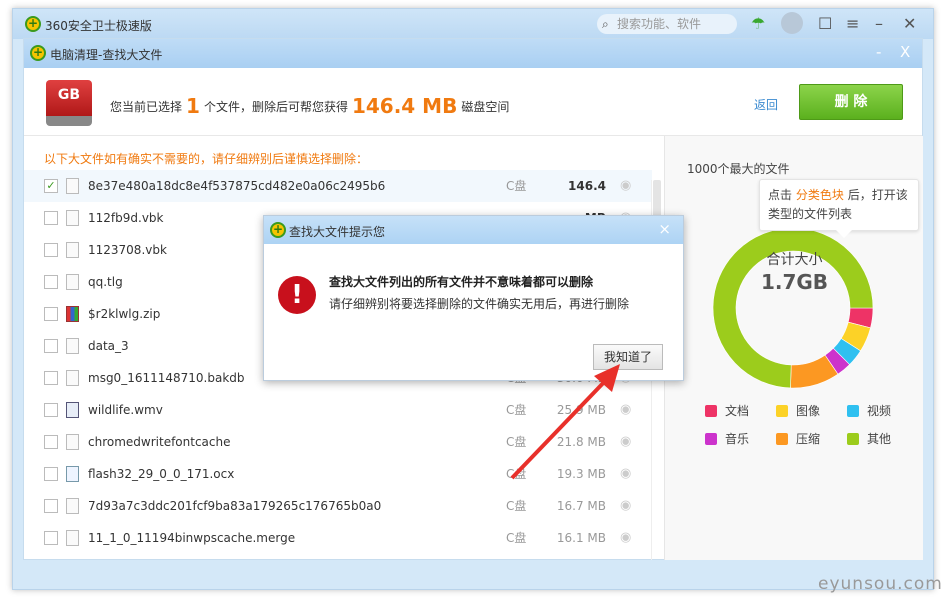 This screenshot has width=946, height=604. Describe the element at coordinates (338, 442) in the screenshot. I see `file-row: chromedwritefontcache C盘 21.8 MB ◉` at that location.